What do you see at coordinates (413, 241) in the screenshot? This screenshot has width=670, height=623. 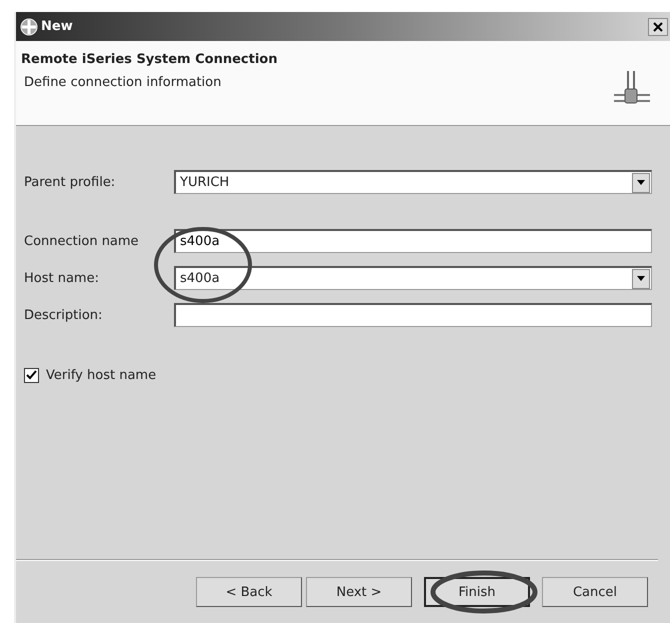 I see `input-field: s400a` at bounding box center [413, 241].